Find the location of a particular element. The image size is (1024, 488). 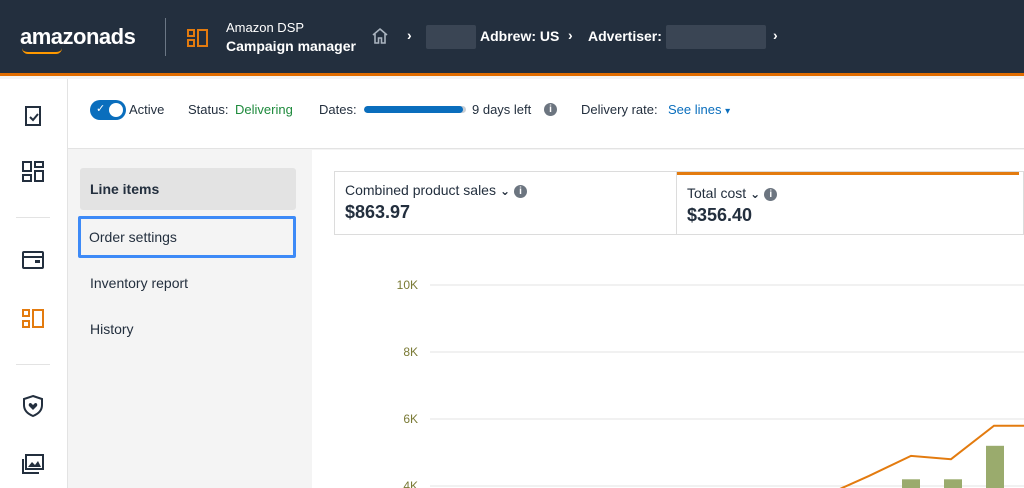

toggle-knob is located at coordinates (116, 110).